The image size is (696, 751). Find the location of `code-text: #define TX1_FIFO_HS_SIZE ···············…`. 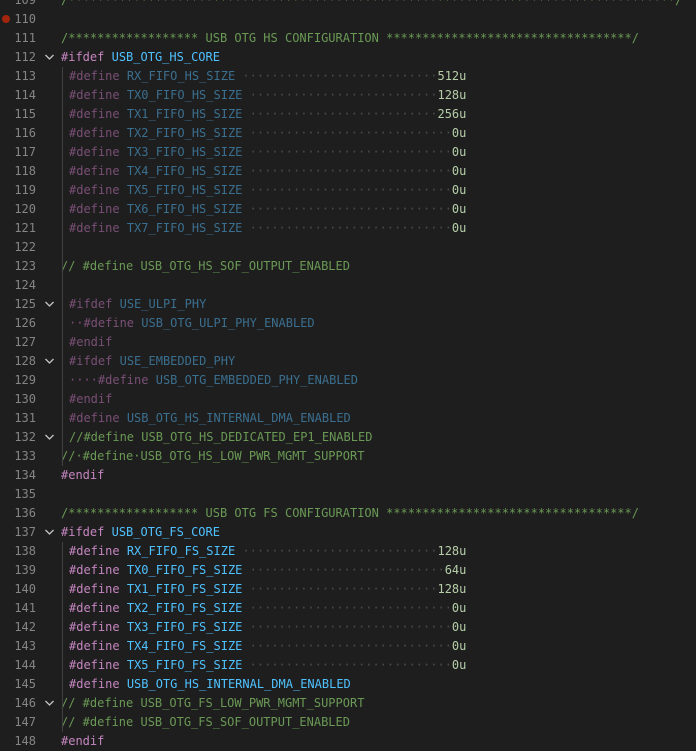

code-text: #define TX1_FIFO_HS_SIZE ···············… is located at coordinates (267, 114).